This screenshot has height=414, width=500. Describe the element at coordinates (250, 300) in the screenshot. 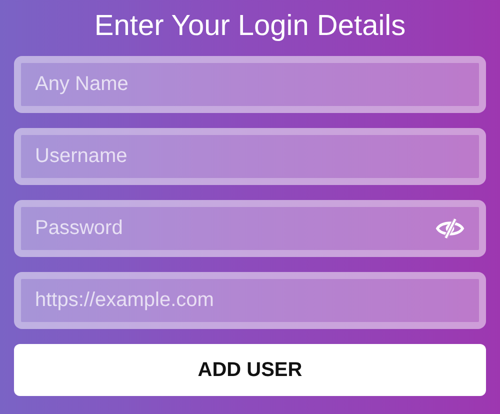

I see `input-field: https://example.com` at that location.